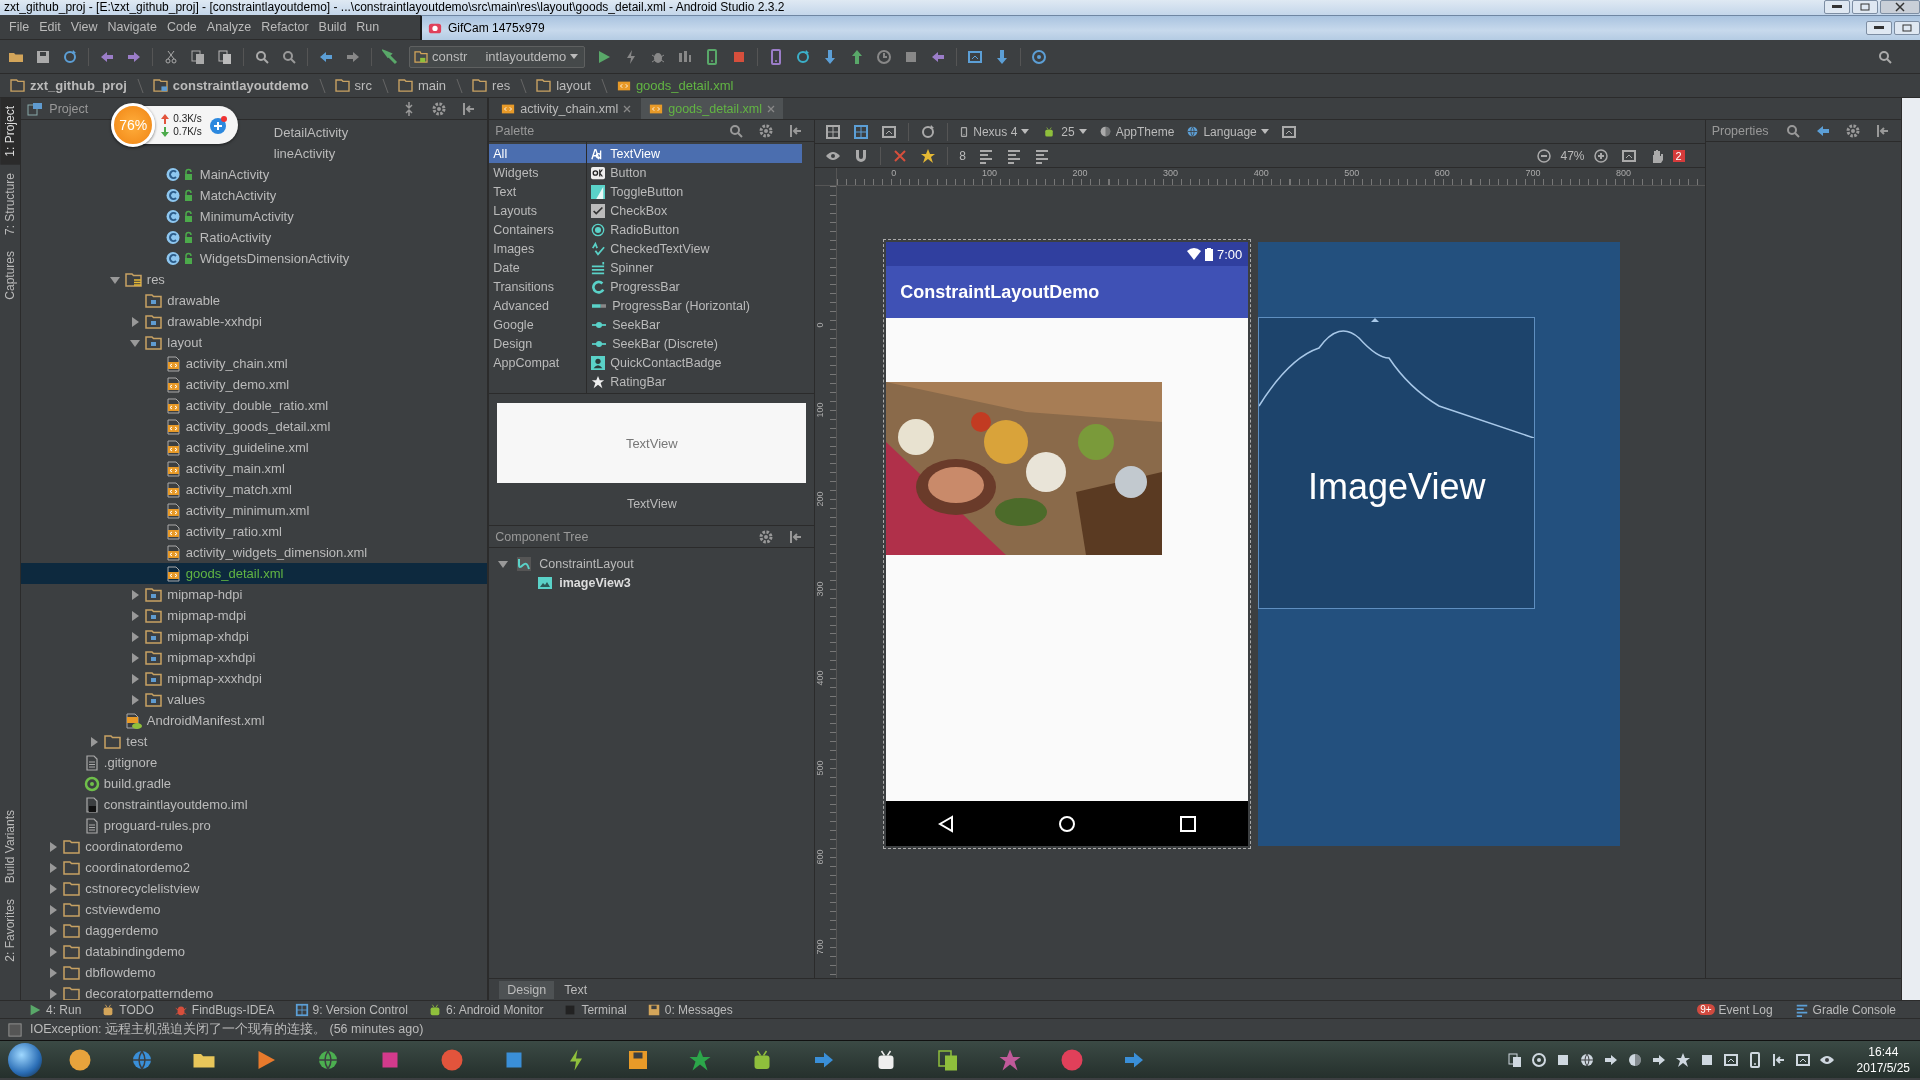  Describe the element at coordinates (175, 125) in the screenshot. I see `network-speed-tooltip: 76% 0.3K/s 0.7K/s` at that location.